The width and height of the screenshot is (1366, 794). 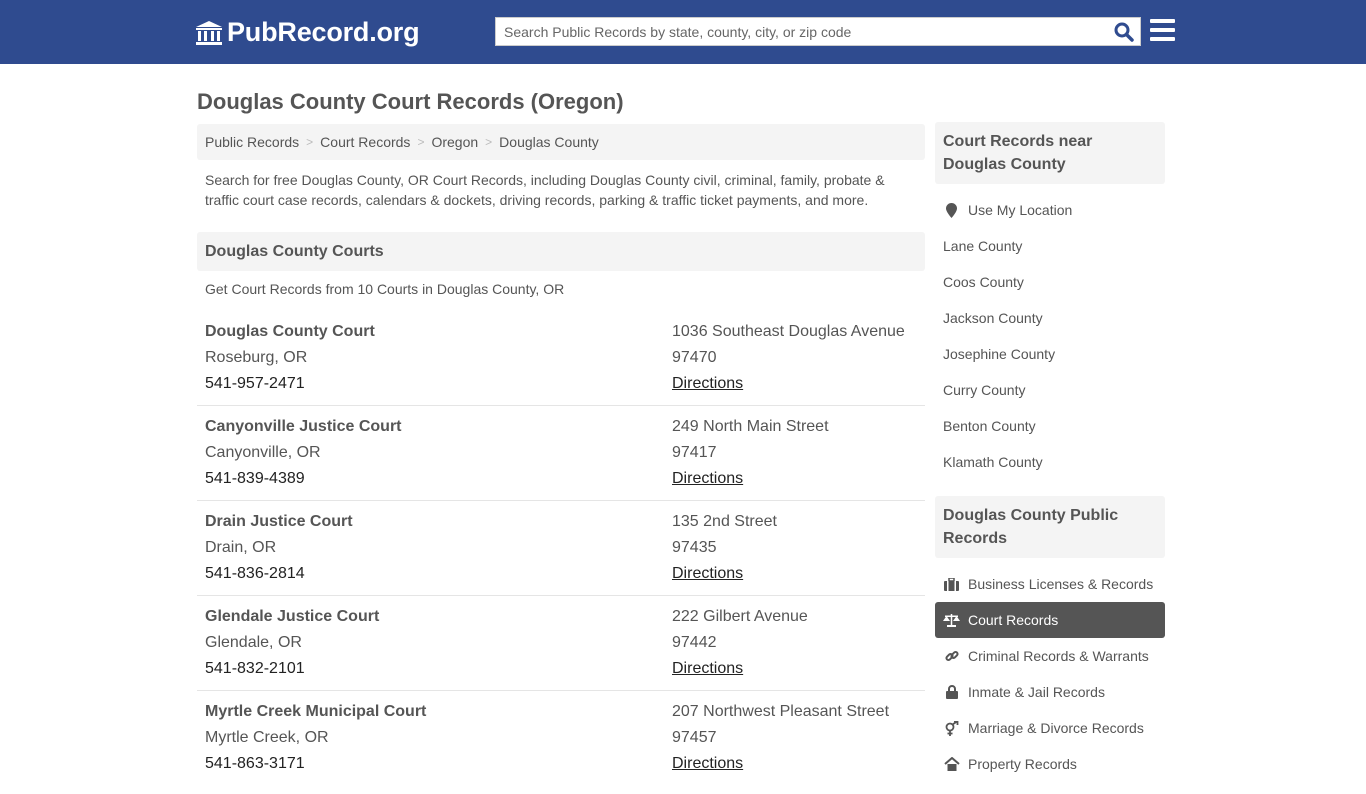 What do you see at coordinates (694, 642) in the screenshot?
I see `court-zip: 97442` at bounding box center [694, 642].